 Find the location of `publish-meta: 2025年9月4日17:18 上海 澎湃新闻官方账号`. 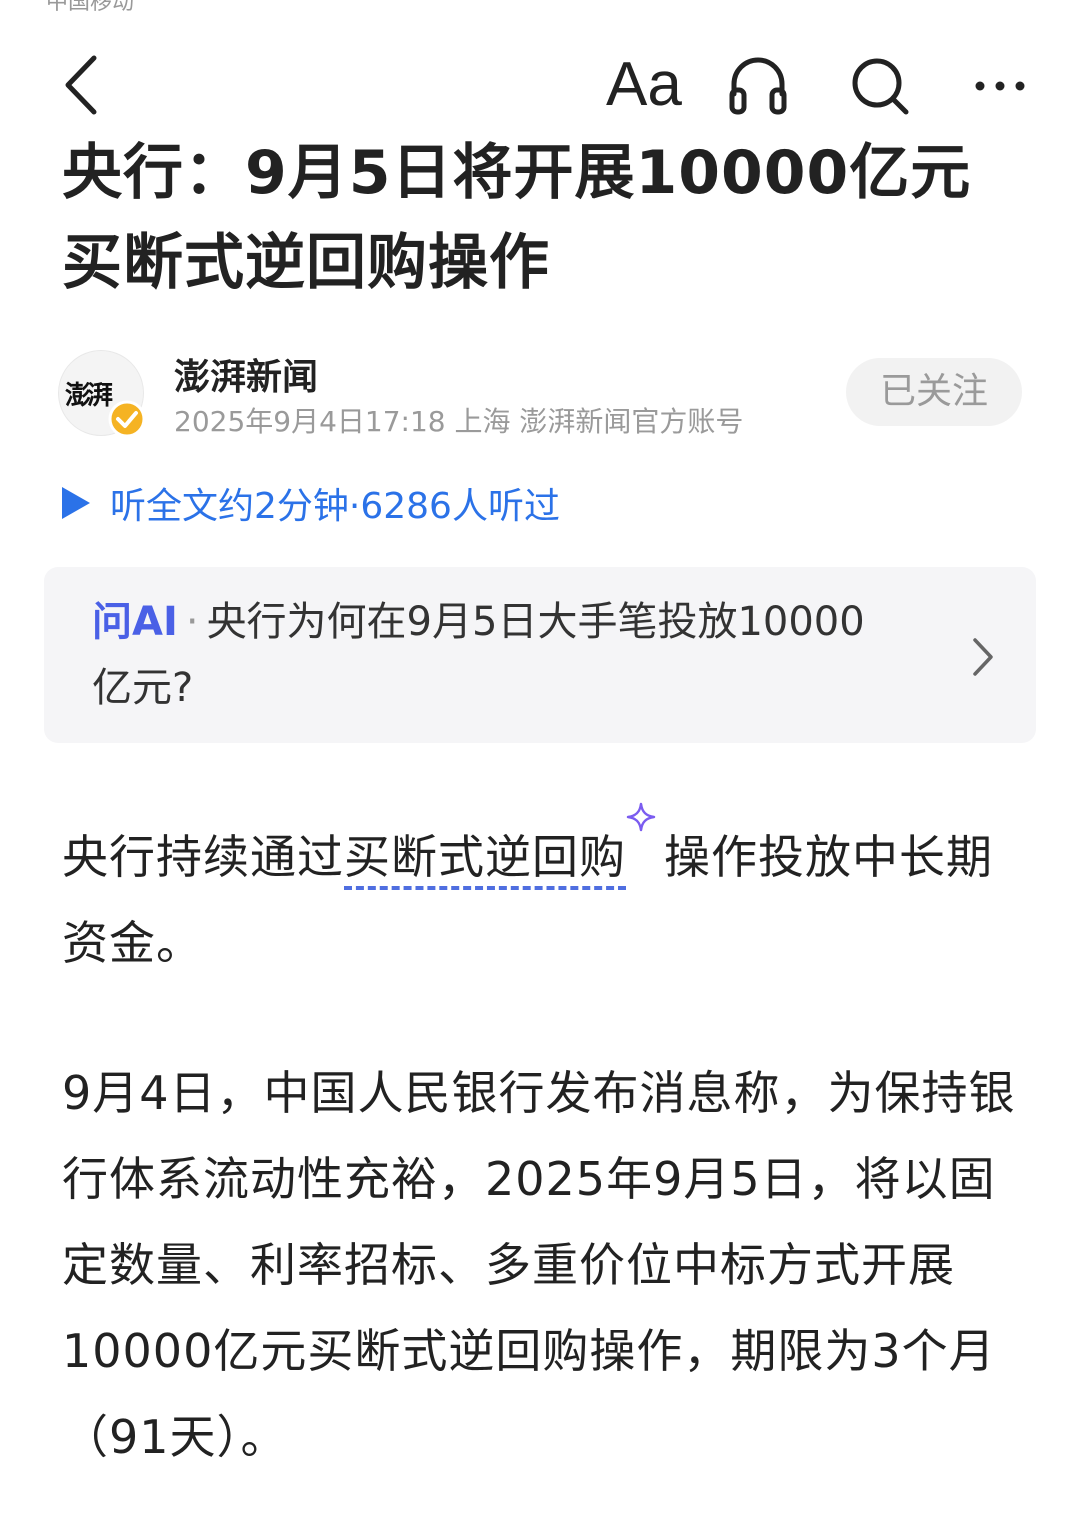

publish-meta: 2025年9月4日17:18 上海 澎湃新闻官方账号 is located at coordinates (459, 421).